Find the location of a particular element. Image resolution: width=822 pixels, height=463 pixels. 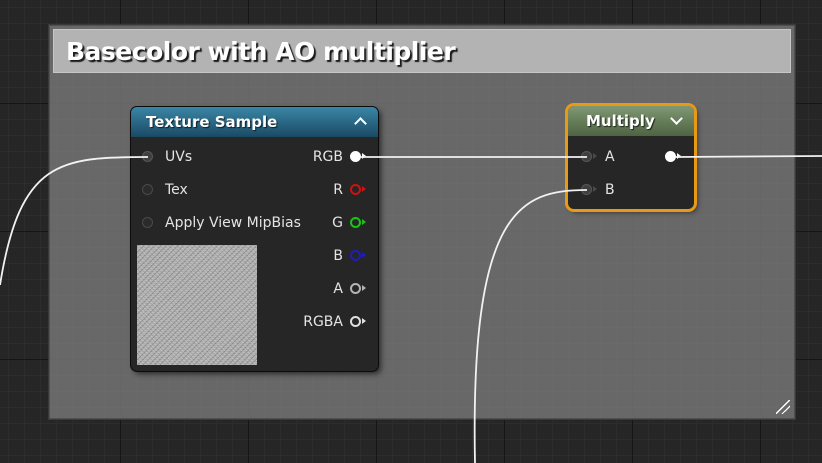

r-output-label: R is located at coordinates (338, 190).